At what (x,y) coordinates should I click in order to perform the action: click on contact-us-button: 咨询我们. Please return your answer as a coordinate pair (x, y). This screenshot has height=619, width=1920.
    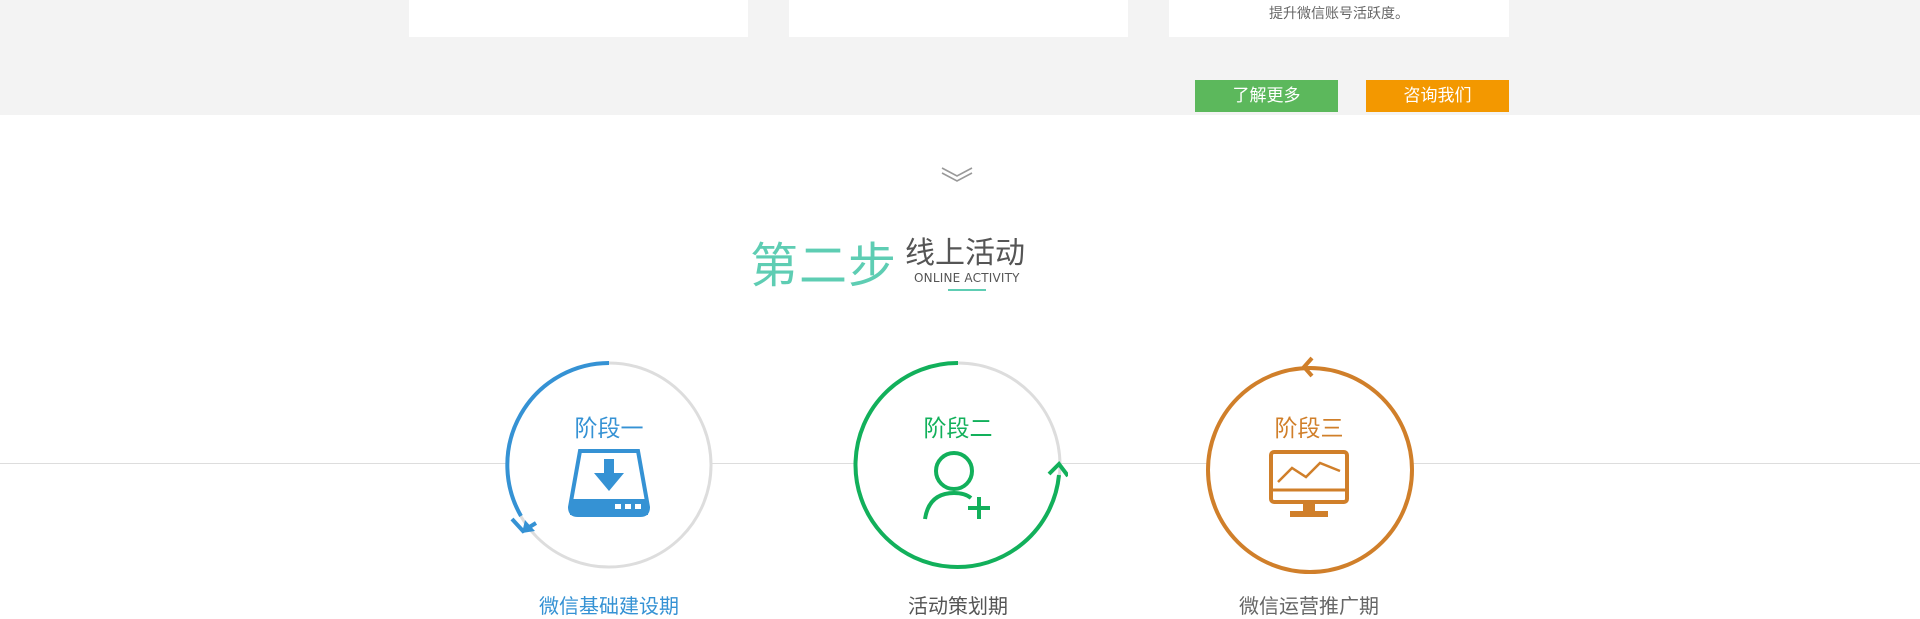
    Looking at the image, I should click on (1437, 96).